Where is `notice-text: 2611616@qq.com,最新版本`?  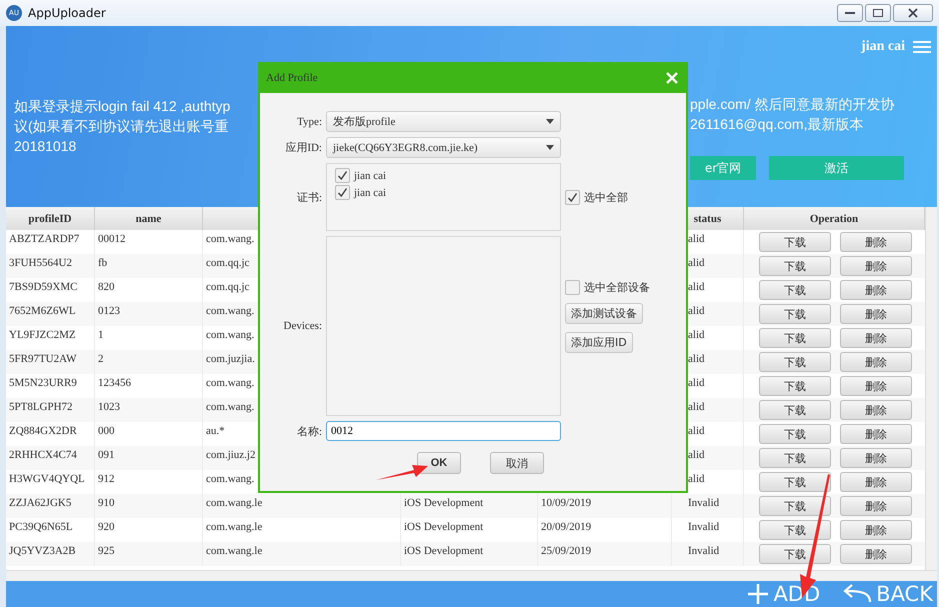
notice-text: 2611616@qq.com,最新版本 is located at coordinates (777, 124).